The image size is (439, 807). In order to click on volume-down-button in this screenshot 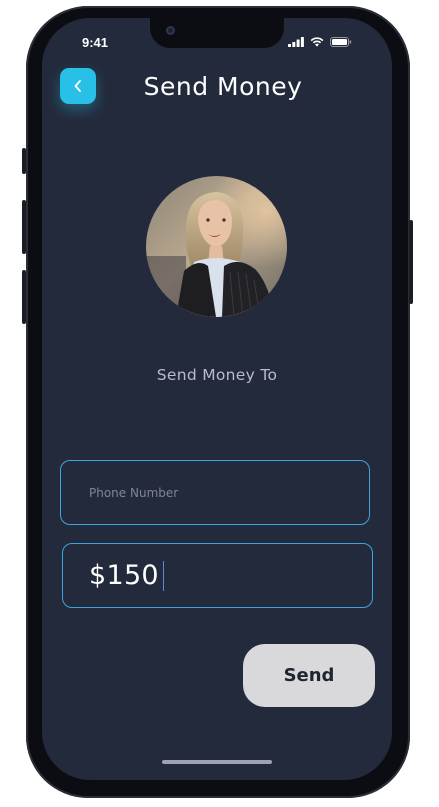, I will do `click(24, 297)`.